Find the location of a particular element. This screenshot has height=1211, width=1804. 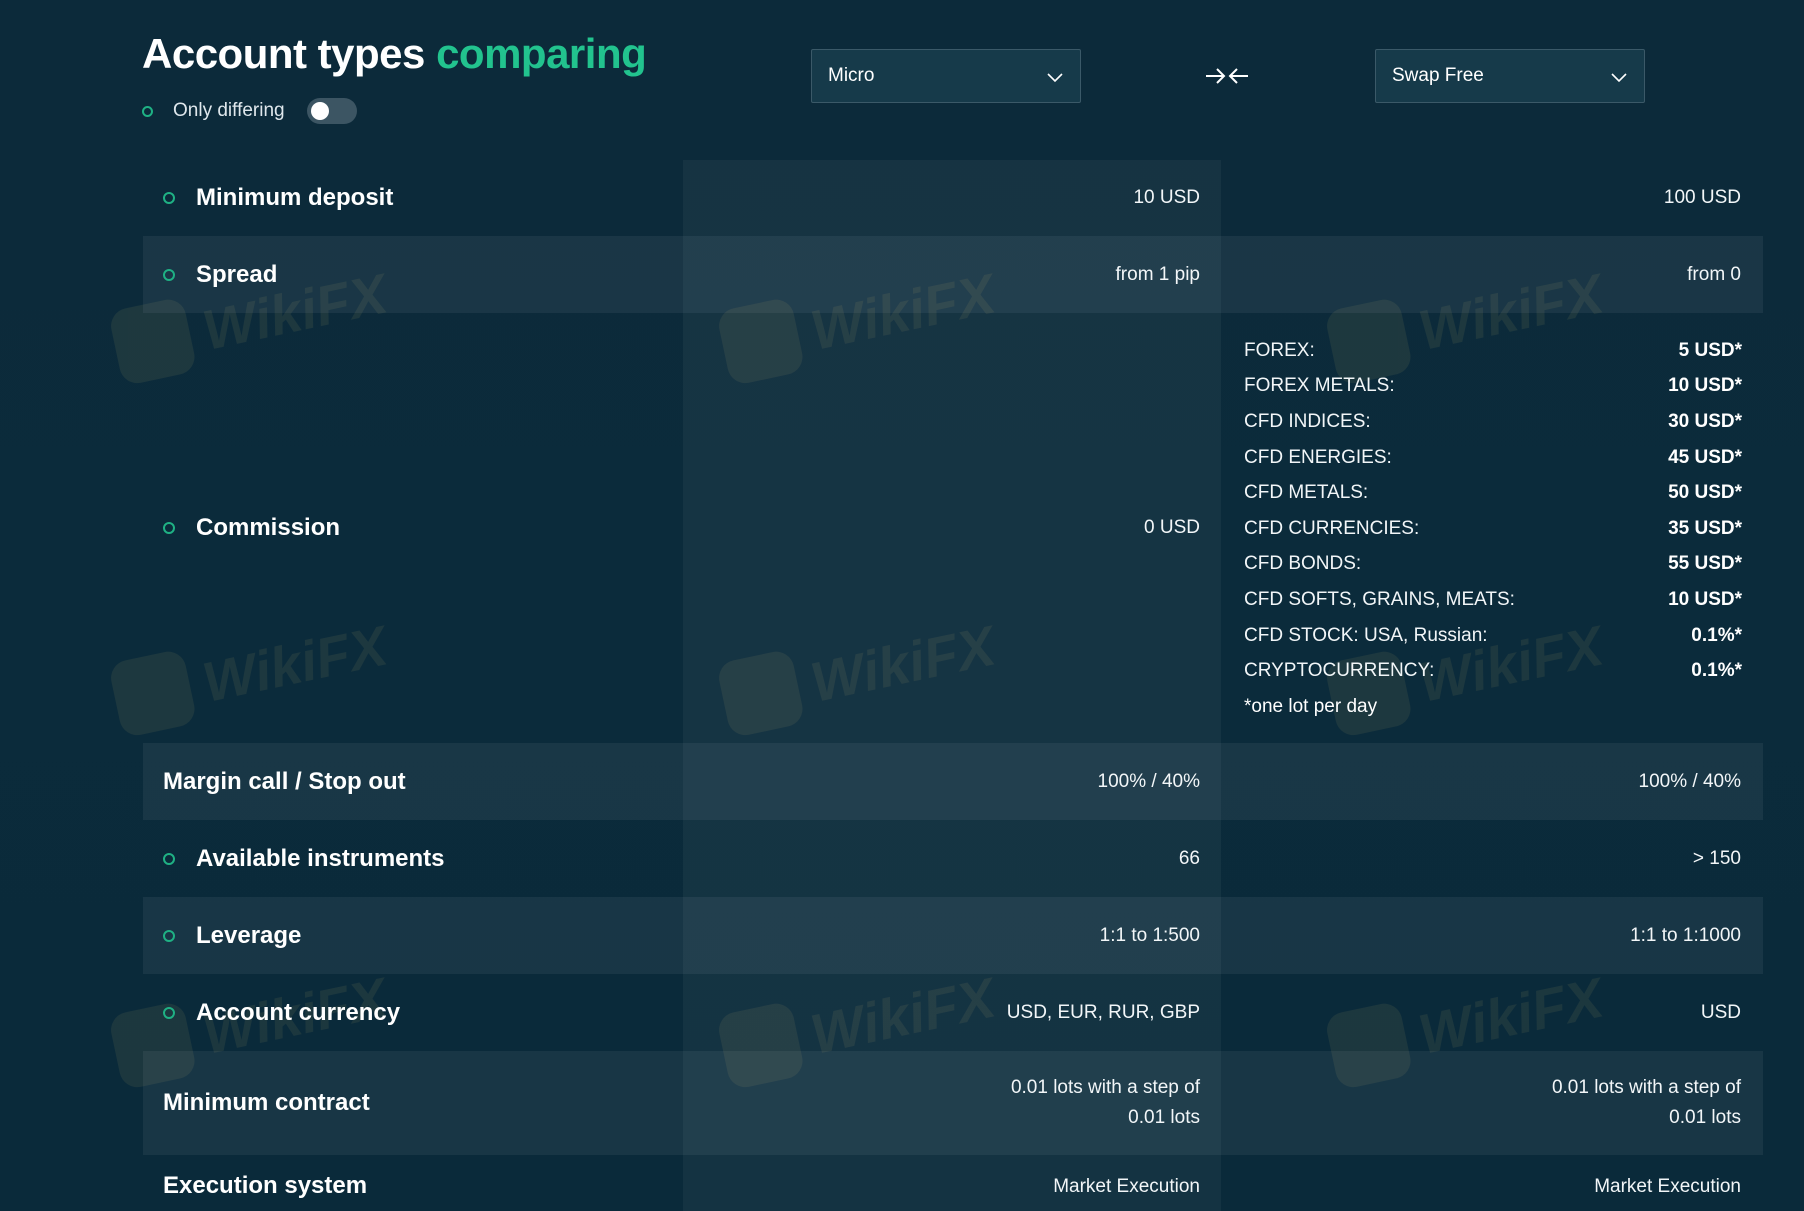

row-label: Margin call / Stop out is located at coordinates (284, 781).